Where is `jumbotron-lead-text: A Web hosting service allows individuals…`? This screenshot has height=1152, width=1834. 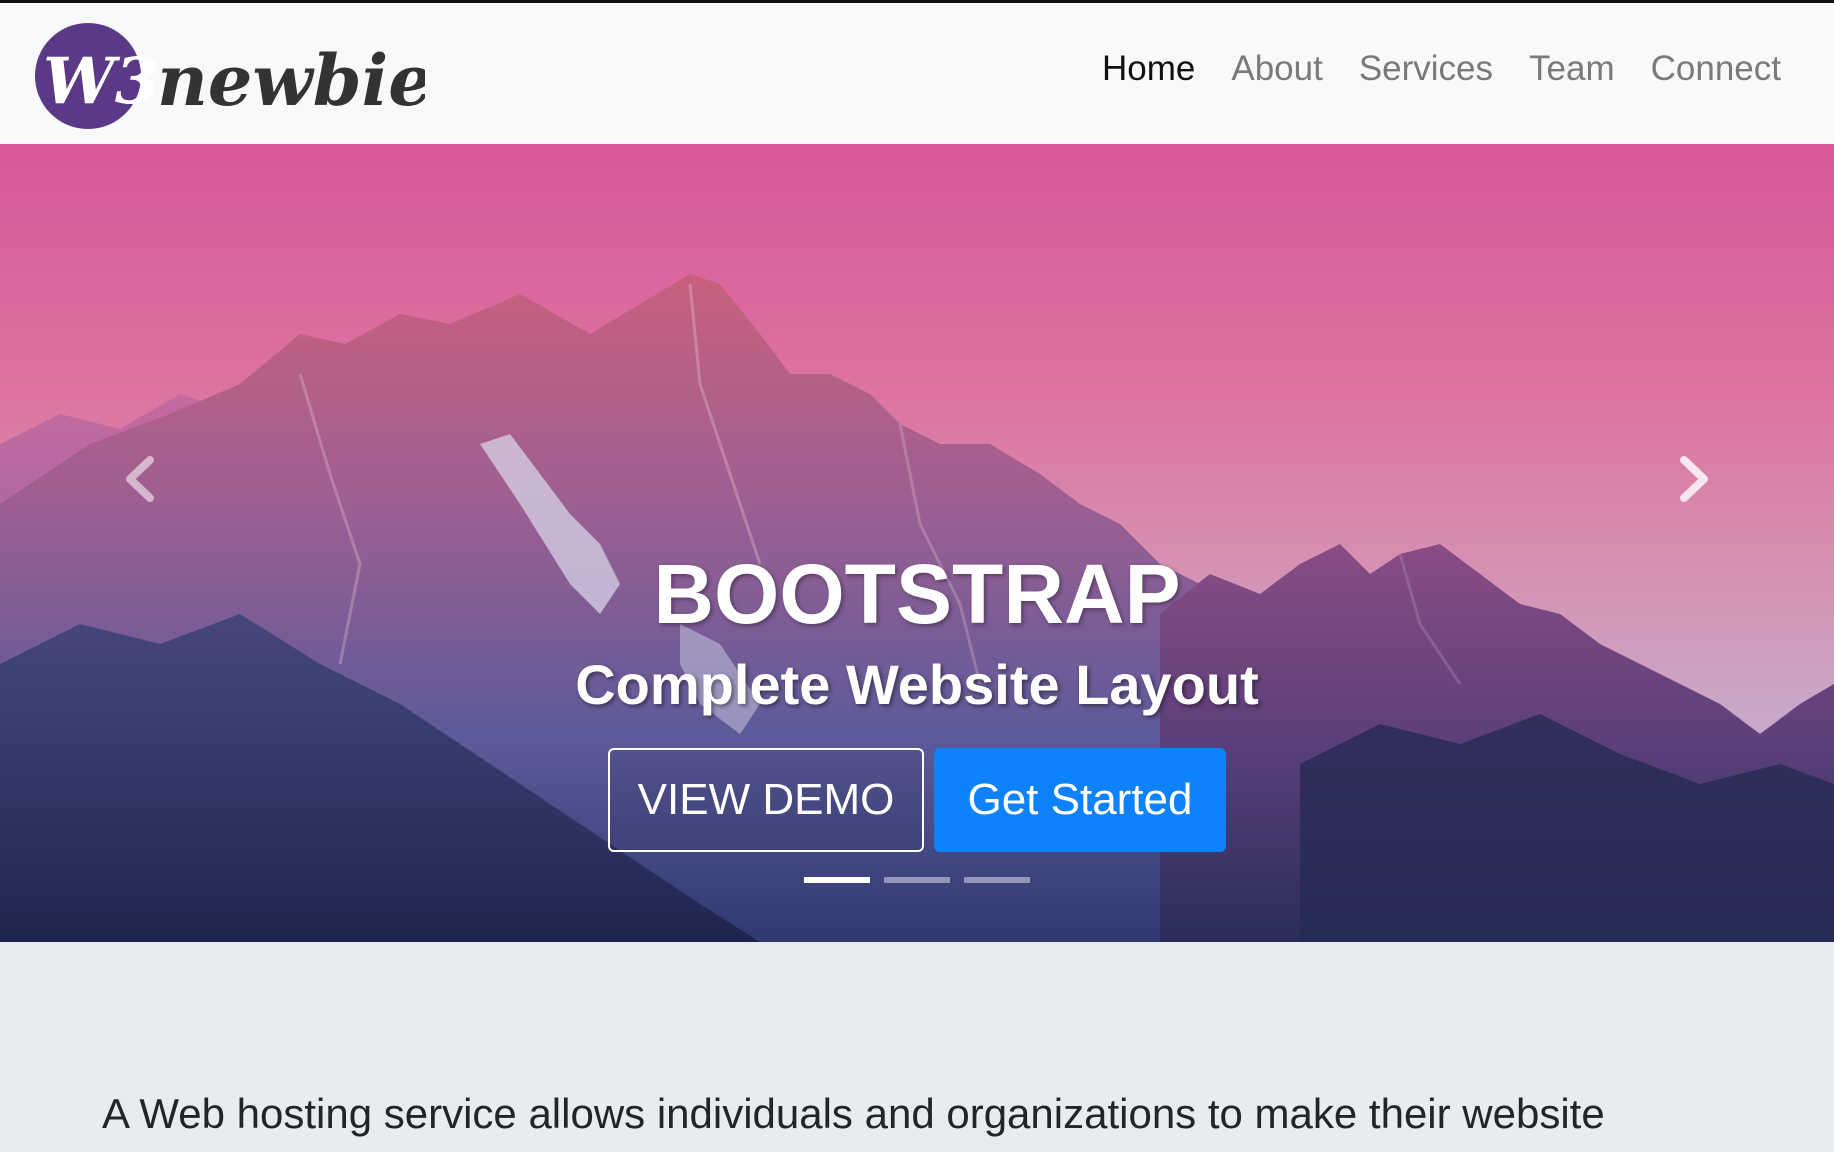
jumbotron-lead-text: A Web hosting service allows individuals… is located at coordinates (853, 1113).